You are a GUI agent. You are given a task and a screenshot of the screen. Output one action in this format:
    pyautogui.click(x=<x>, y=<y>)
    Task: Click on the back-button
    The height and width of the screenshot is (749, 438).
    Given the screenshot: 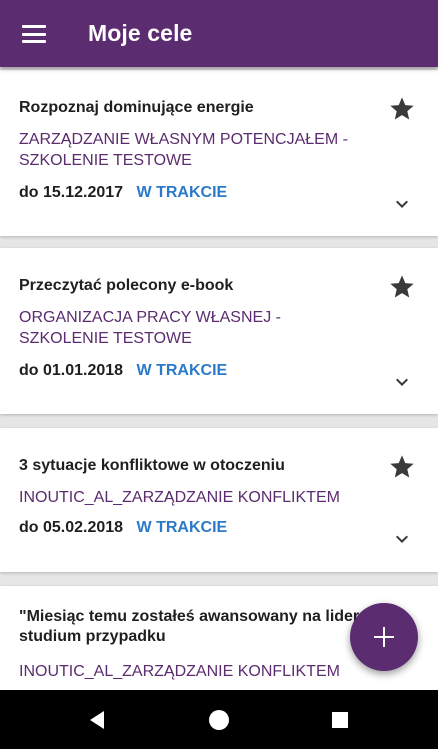 What is the action you would take?
    pyautogui.click(x=97, y=720)
    